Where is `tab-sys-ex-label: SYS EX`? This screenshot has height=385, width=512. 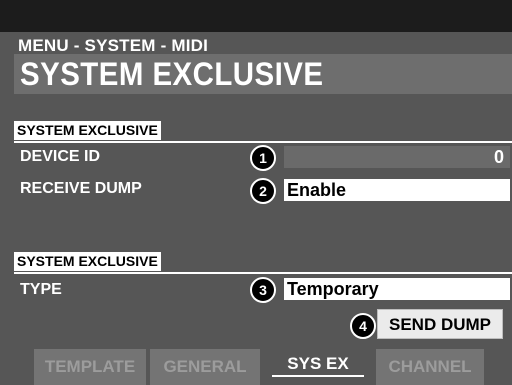
tab-sys-ex-label: SYS EX is located at coordinates (318, 363).